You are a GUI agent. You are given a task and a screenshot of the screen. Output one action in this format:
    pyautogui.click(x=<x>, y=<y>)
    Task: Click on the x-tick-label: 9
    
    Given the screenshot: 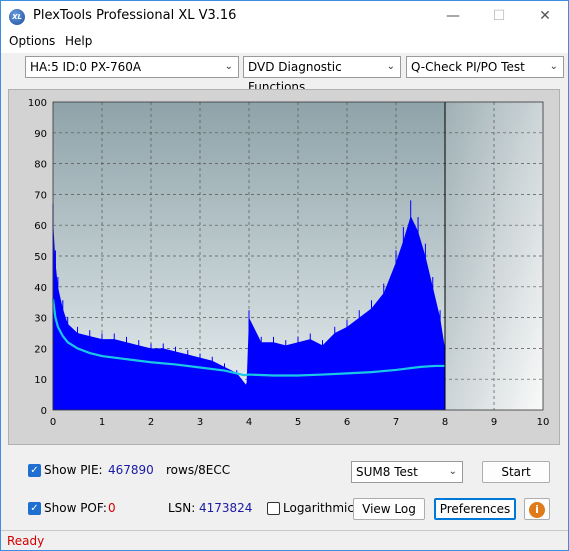 What is the action you would take?
    pyautogui.click(x=494, y=422)
    